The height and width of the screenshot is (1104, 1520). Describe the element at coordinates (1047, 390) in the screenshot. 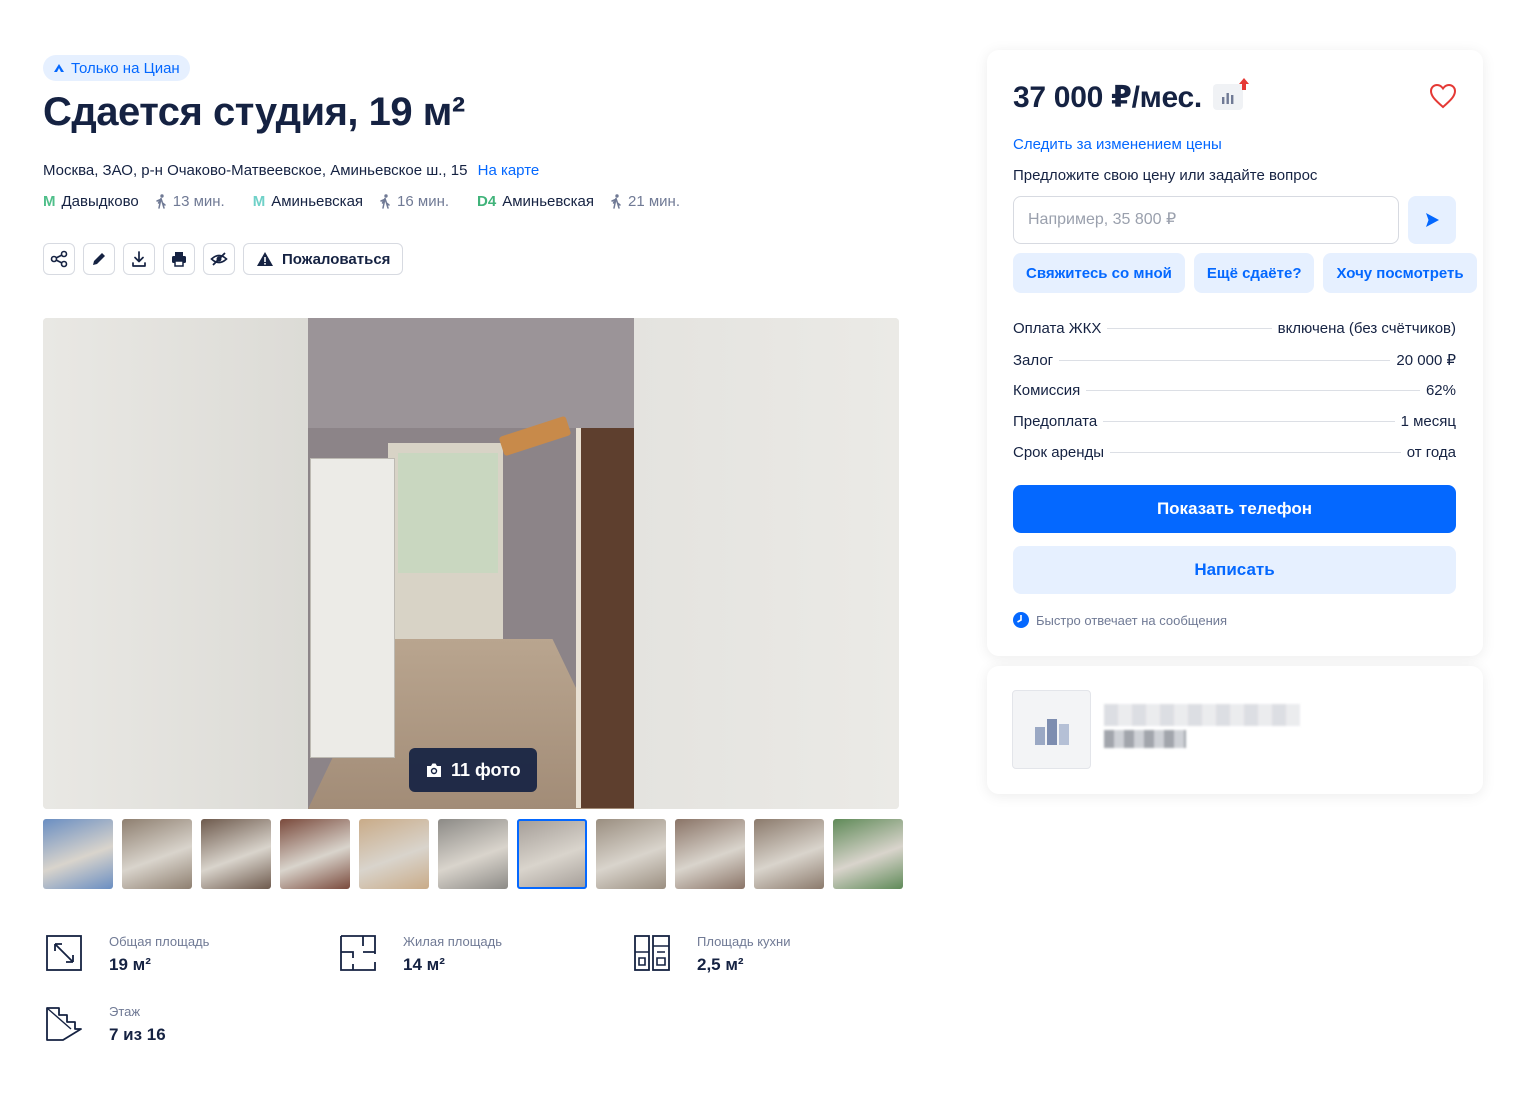

I see `term-label: Комиссия` at that location.